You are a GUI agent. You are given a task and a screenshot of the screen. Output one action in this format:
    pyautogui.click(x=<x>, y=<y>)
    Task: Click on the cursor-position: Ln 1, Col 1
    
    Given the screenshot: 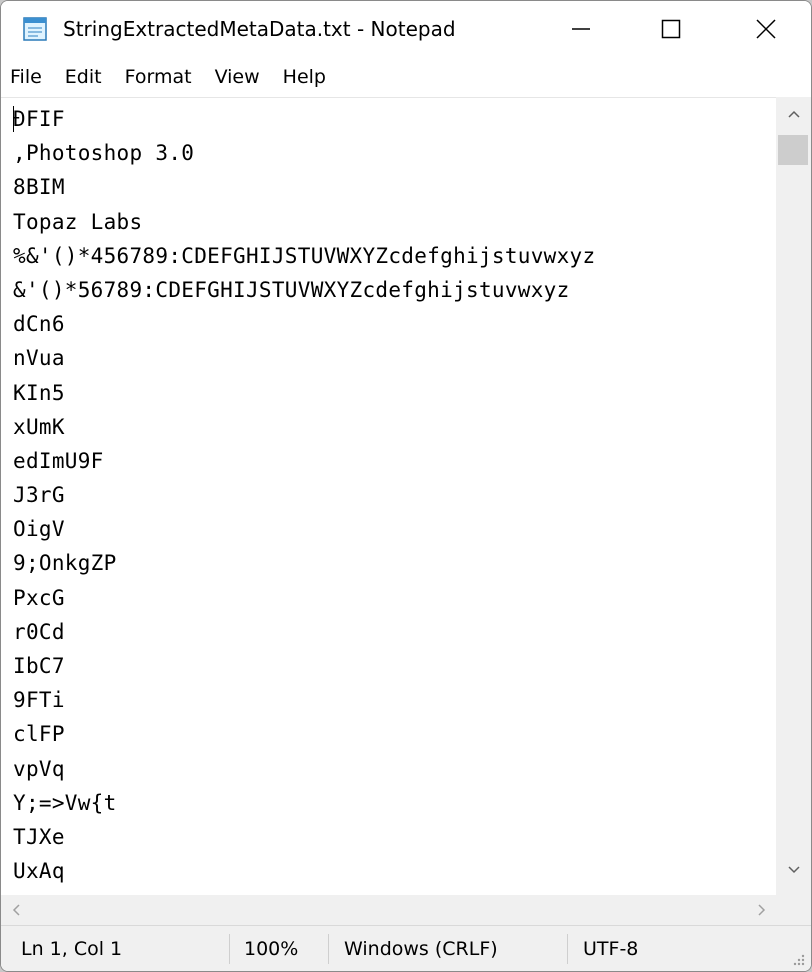 What is the action you would take?
    pyautogui.click(x=72, y=949)
    